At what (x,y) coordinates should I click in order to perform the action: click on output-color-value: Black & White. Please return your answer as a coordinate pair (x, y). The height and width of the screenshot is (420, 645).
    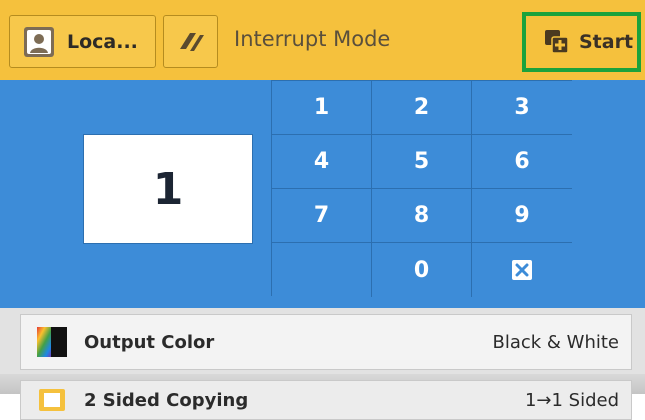
    Looking at the image, I should click on (555, 342).